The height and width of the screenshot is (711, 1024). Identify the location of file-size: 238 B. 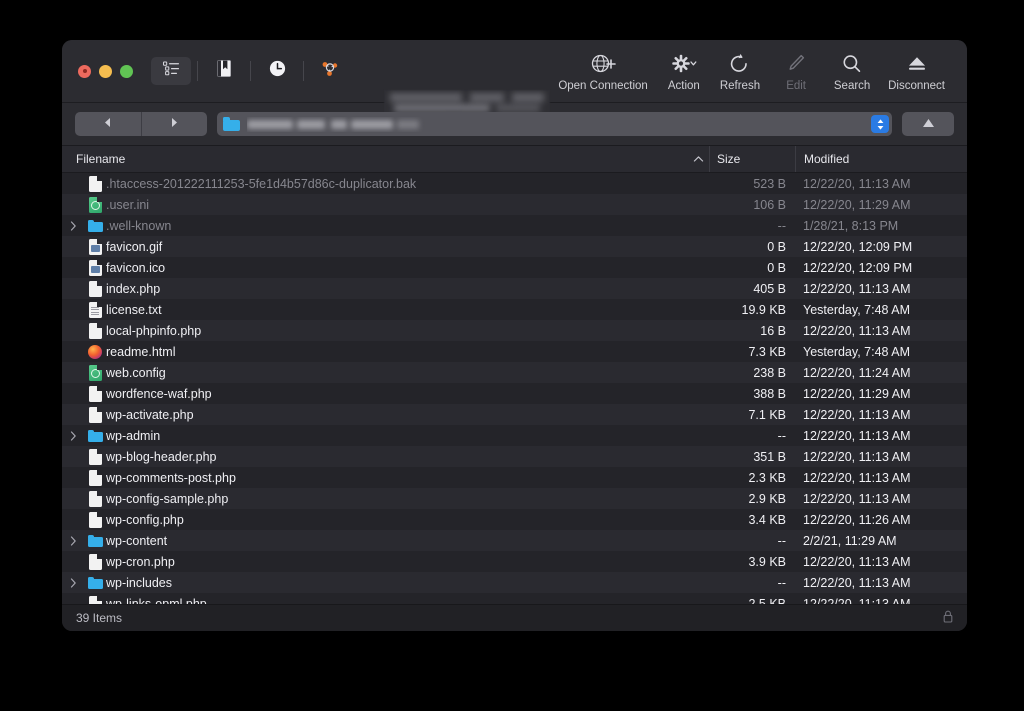
(769, 372).